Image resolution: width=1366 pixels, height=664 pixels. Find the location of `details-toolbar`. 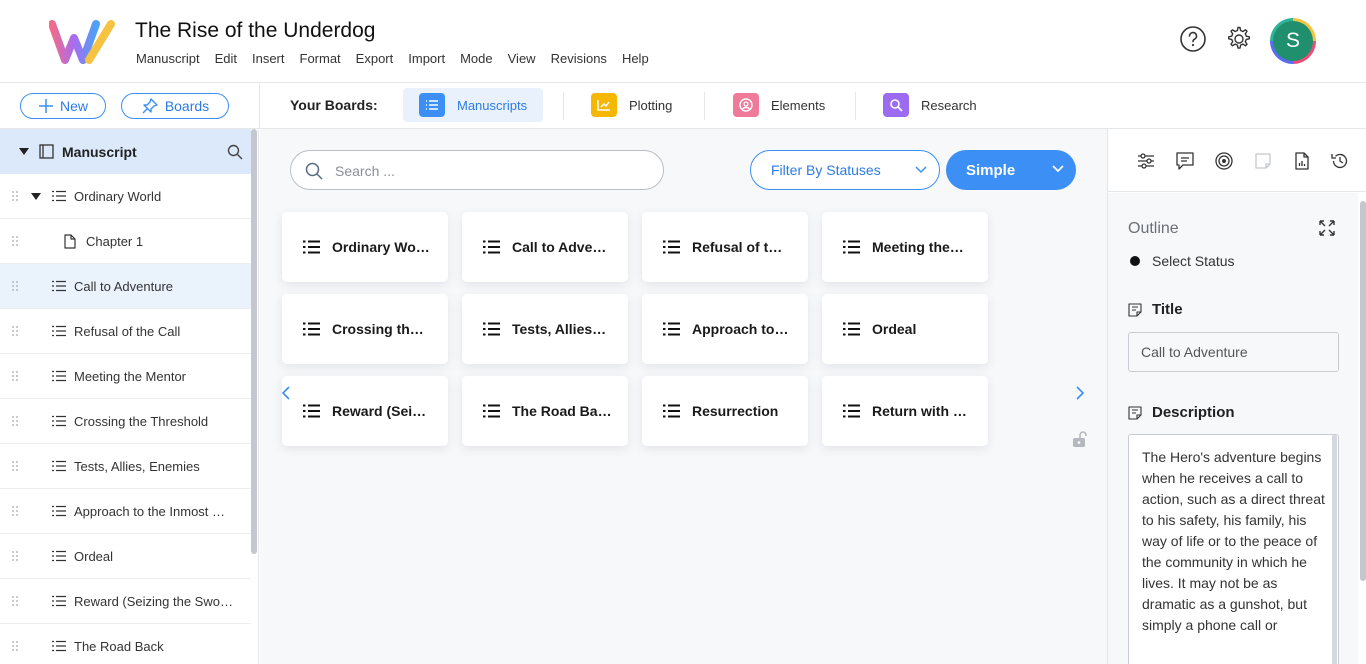

details-toolbar is located at coordinates (1237, 160).